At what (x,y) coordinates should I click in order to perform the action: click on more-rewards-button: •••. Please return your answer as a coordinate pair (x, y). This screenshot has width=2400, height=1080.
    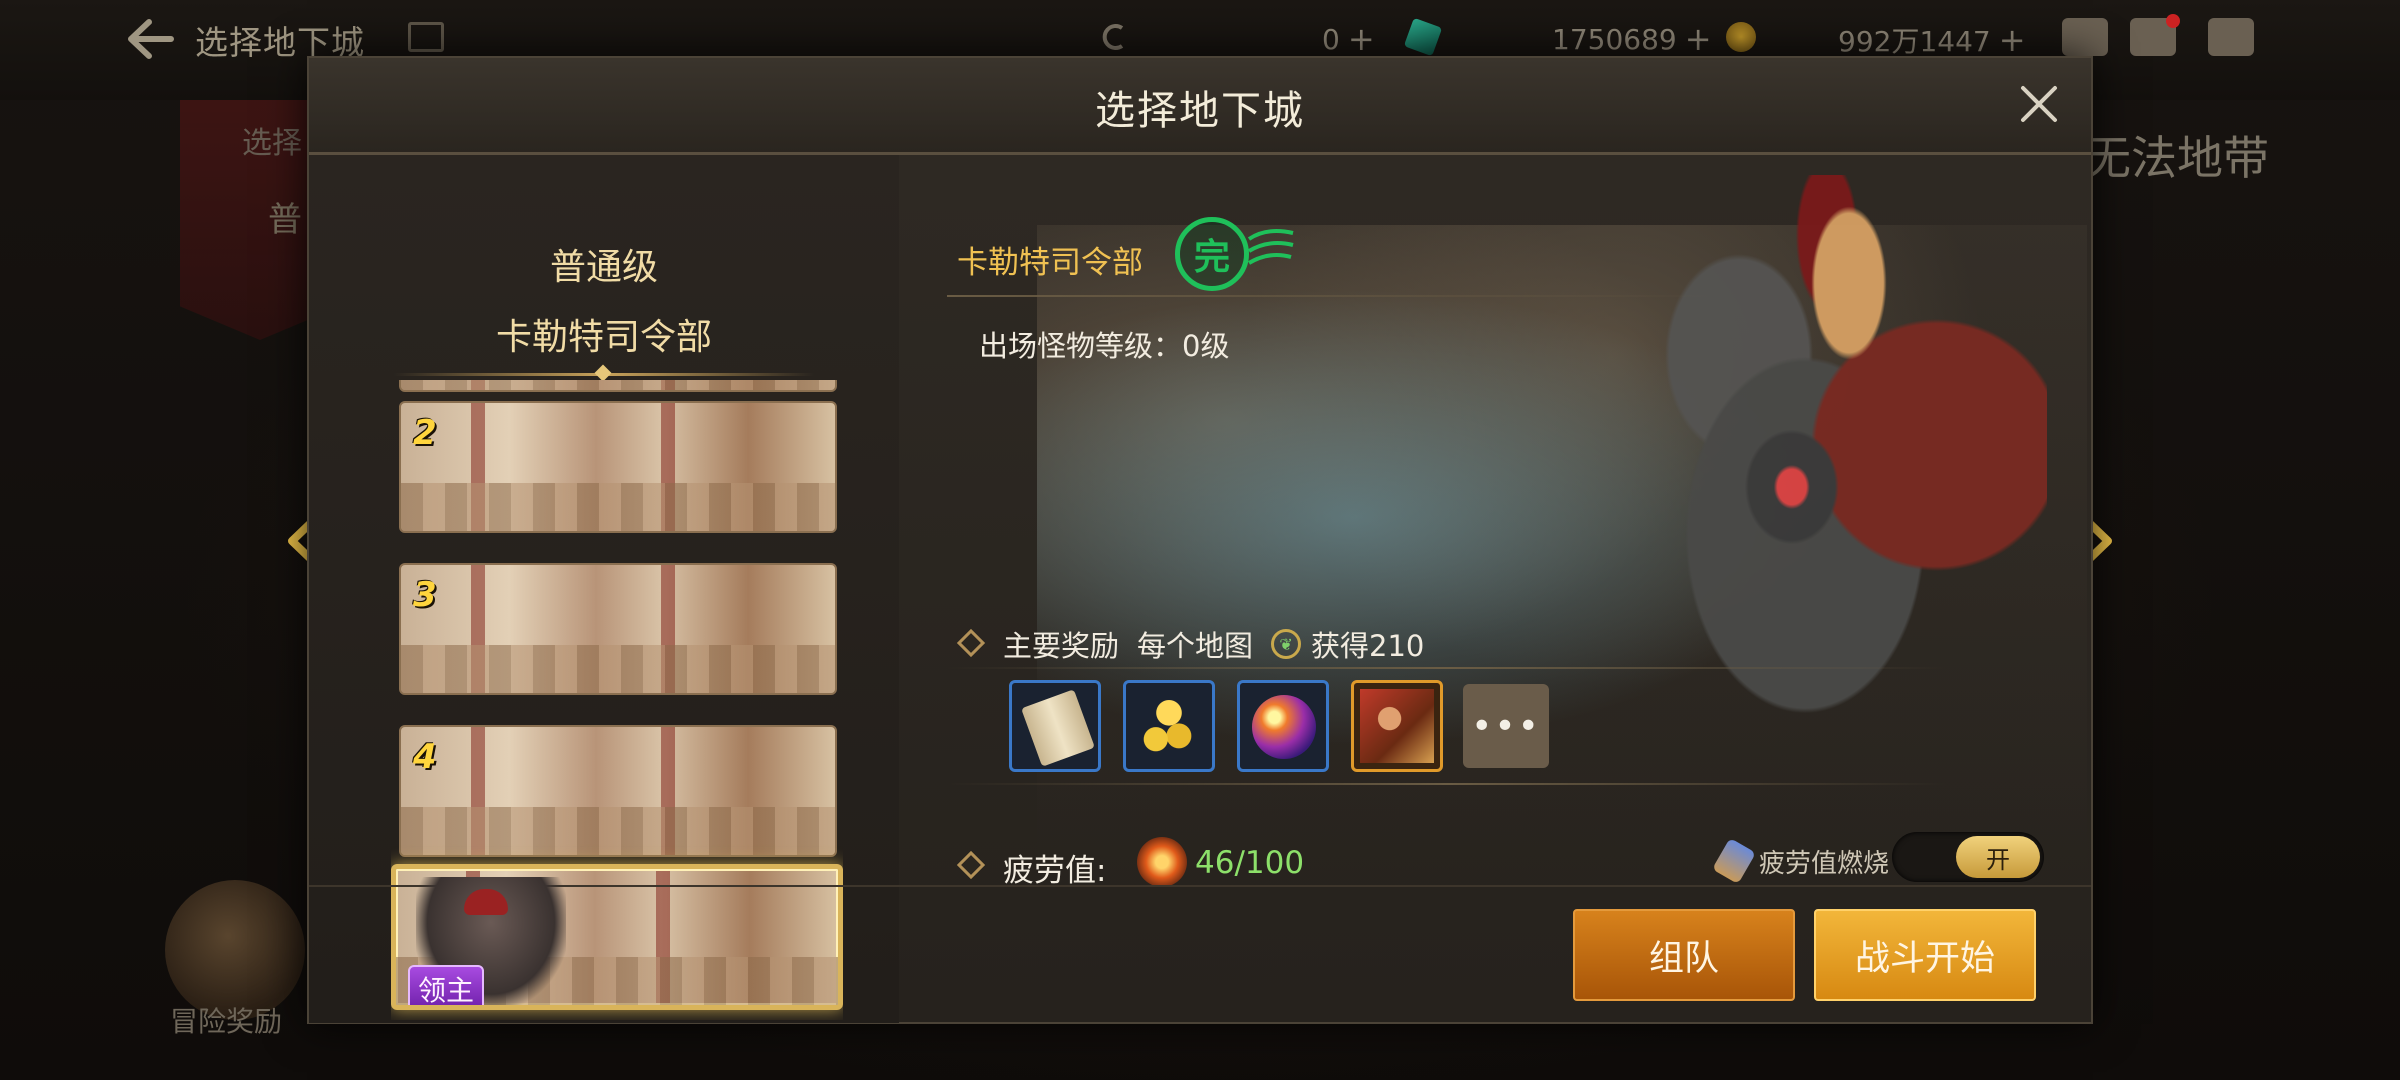
    Looking at the image, I should click on (1506, 726).